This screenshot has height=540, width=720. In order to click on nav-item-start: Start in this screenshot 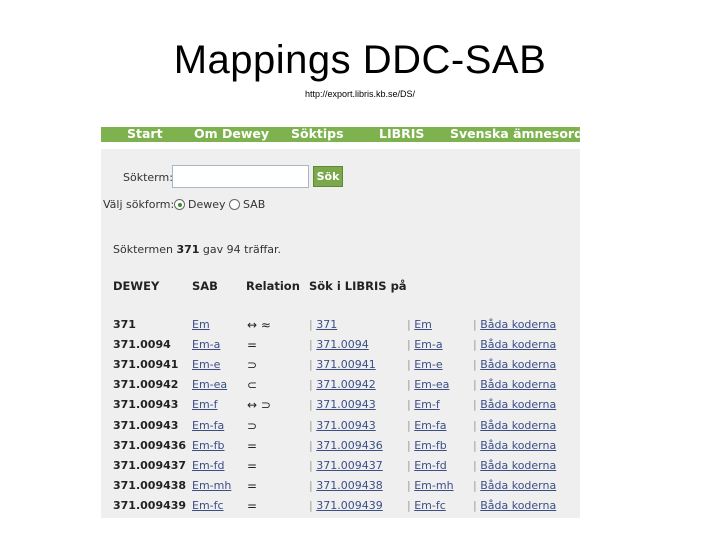, I will do `click(145, 133)`.